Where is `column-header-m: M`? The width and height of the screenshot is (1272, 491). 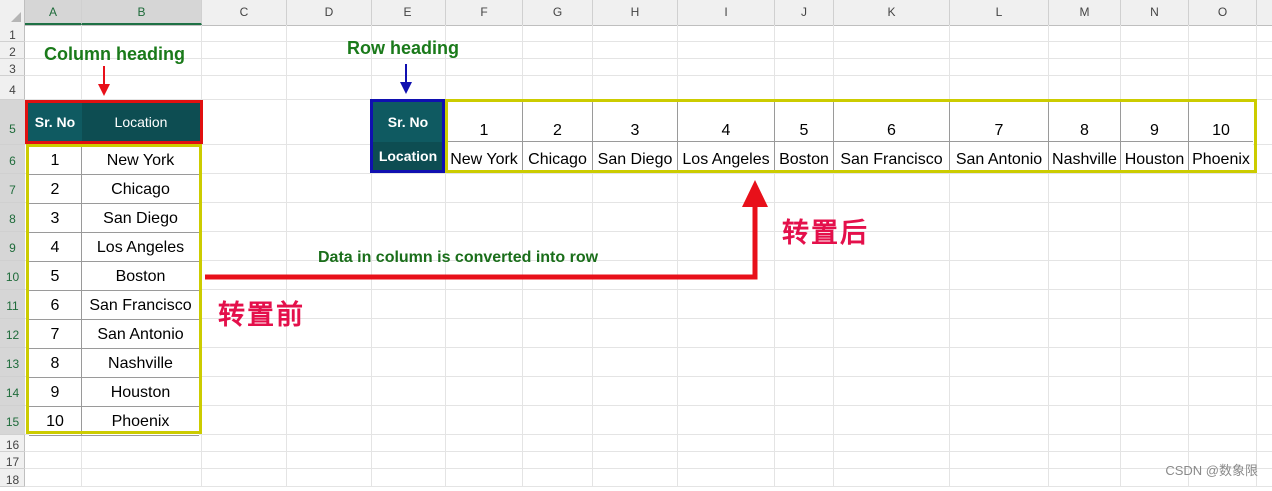
column-header-m: M is located at coordinates (1085, 12).